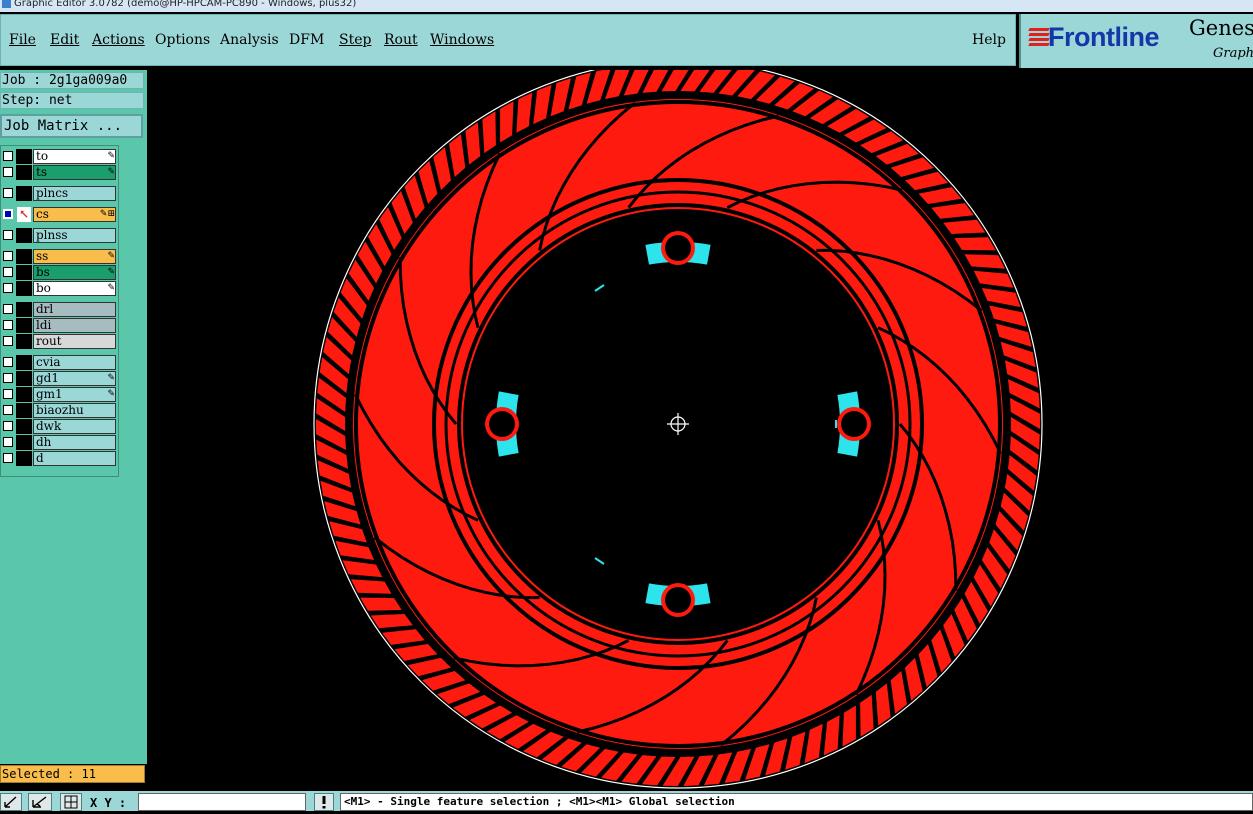  What do you see at coordinates (74, 458) in the screenshot?
I see `layer-name: d` at bounding box center [74, 458].